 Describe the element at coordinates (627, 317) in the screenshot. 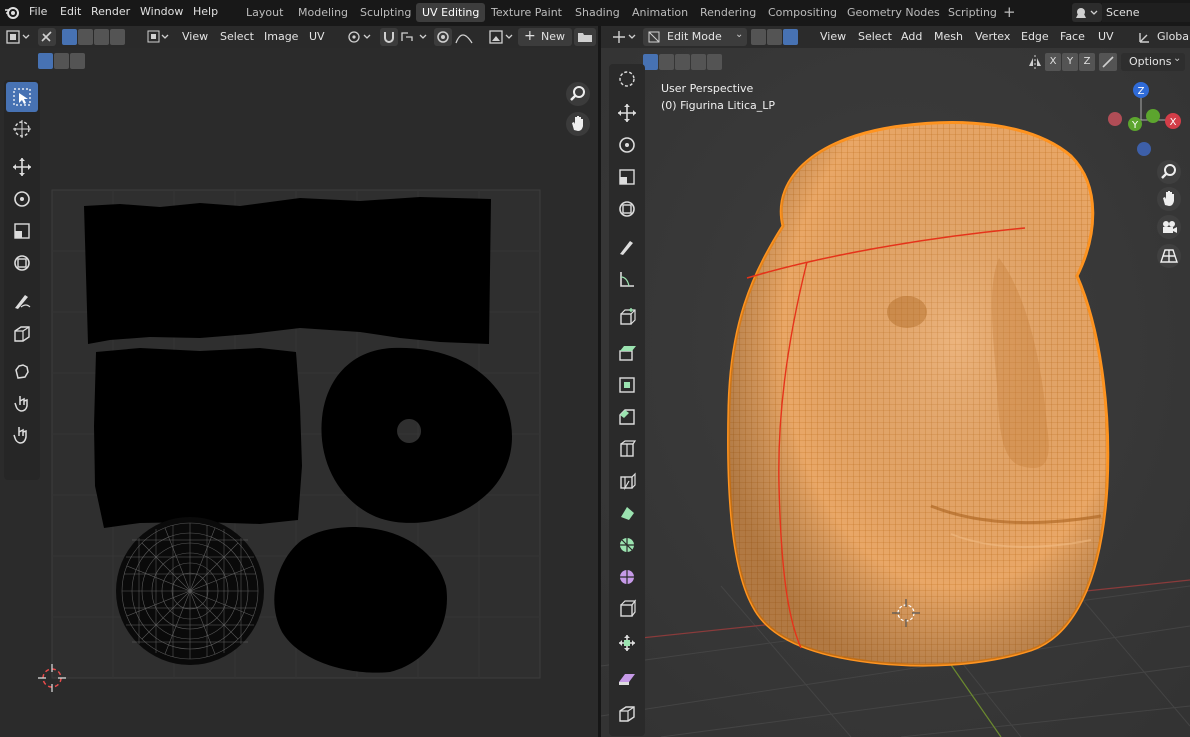

I see `add-cube-tool-icon` at that location.